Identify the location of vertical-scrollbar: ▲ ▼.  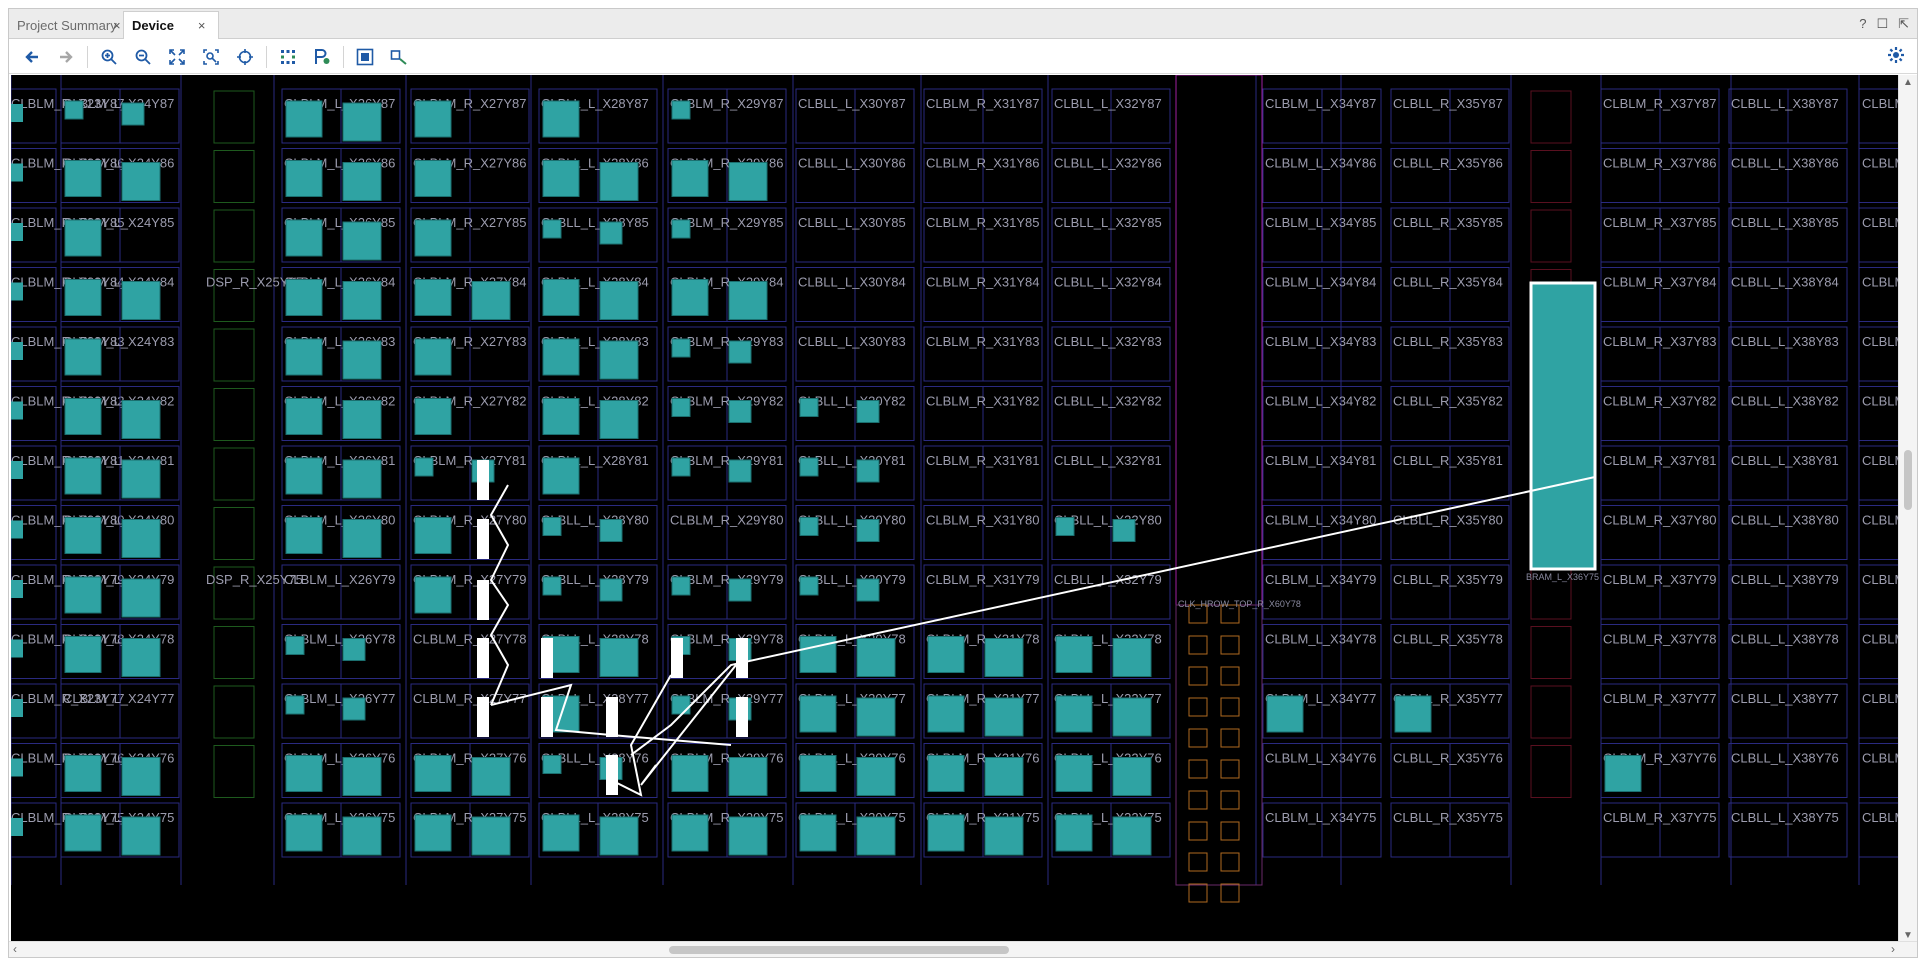
(1907, 509).